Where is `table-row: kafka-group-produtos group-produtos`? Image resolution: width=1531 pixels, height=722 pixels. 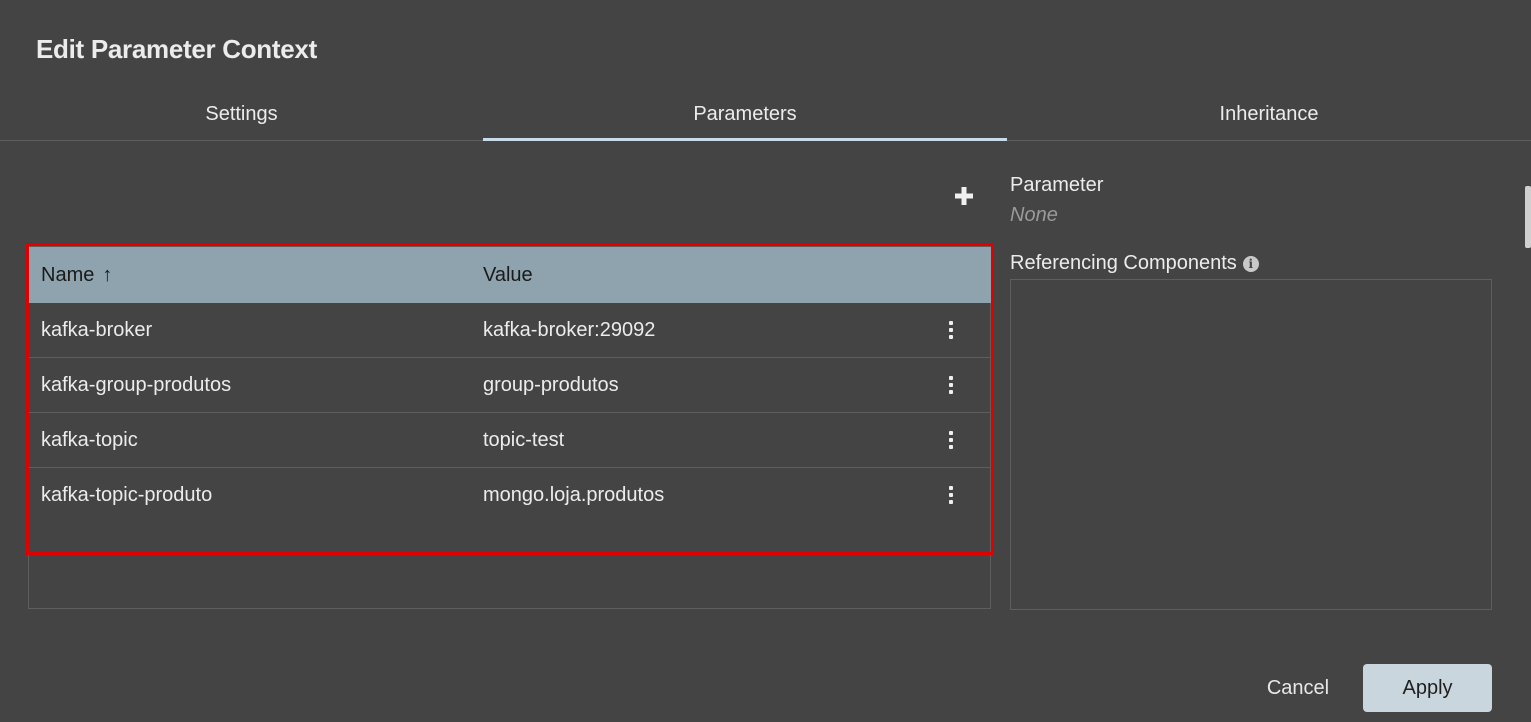
table-row: kafka-group-produtos group-produtos is located at coordinates (510, 385).